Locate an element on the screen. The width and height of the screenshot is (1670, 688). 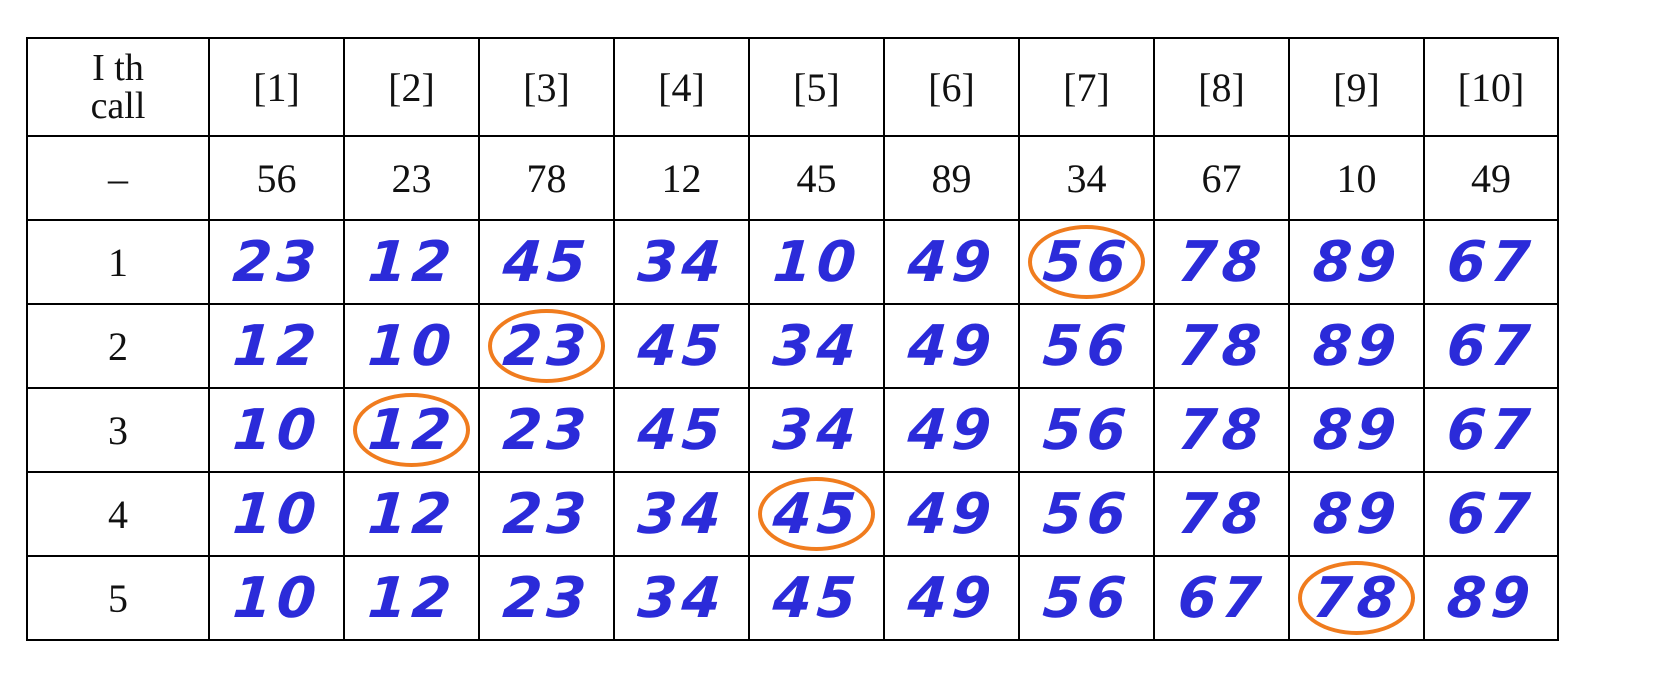
pass-number-cell: 4 is located at coordinates (118, 514).